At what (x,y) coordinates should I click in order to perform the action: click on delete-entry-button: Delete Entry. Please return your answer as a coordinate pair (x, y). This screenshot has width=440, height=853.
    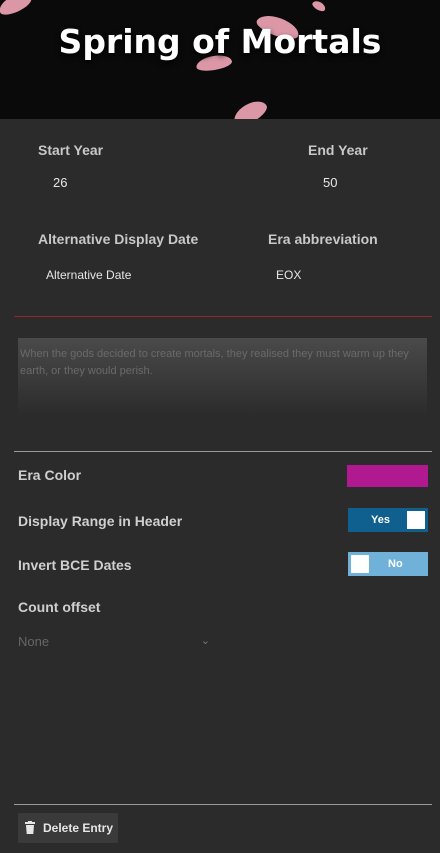
    Looking at the image, I should click on (68, 828).